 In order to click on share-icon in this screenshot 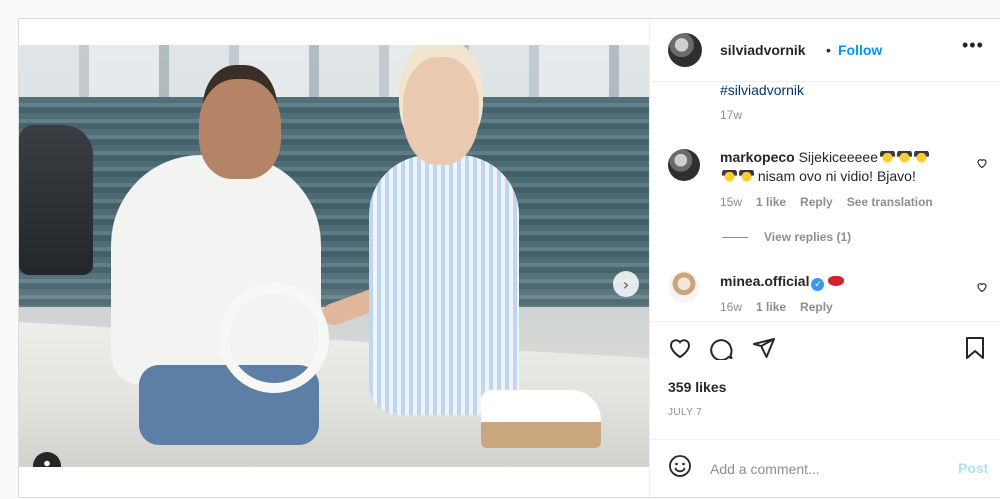, I will do `click(764, 348)`.